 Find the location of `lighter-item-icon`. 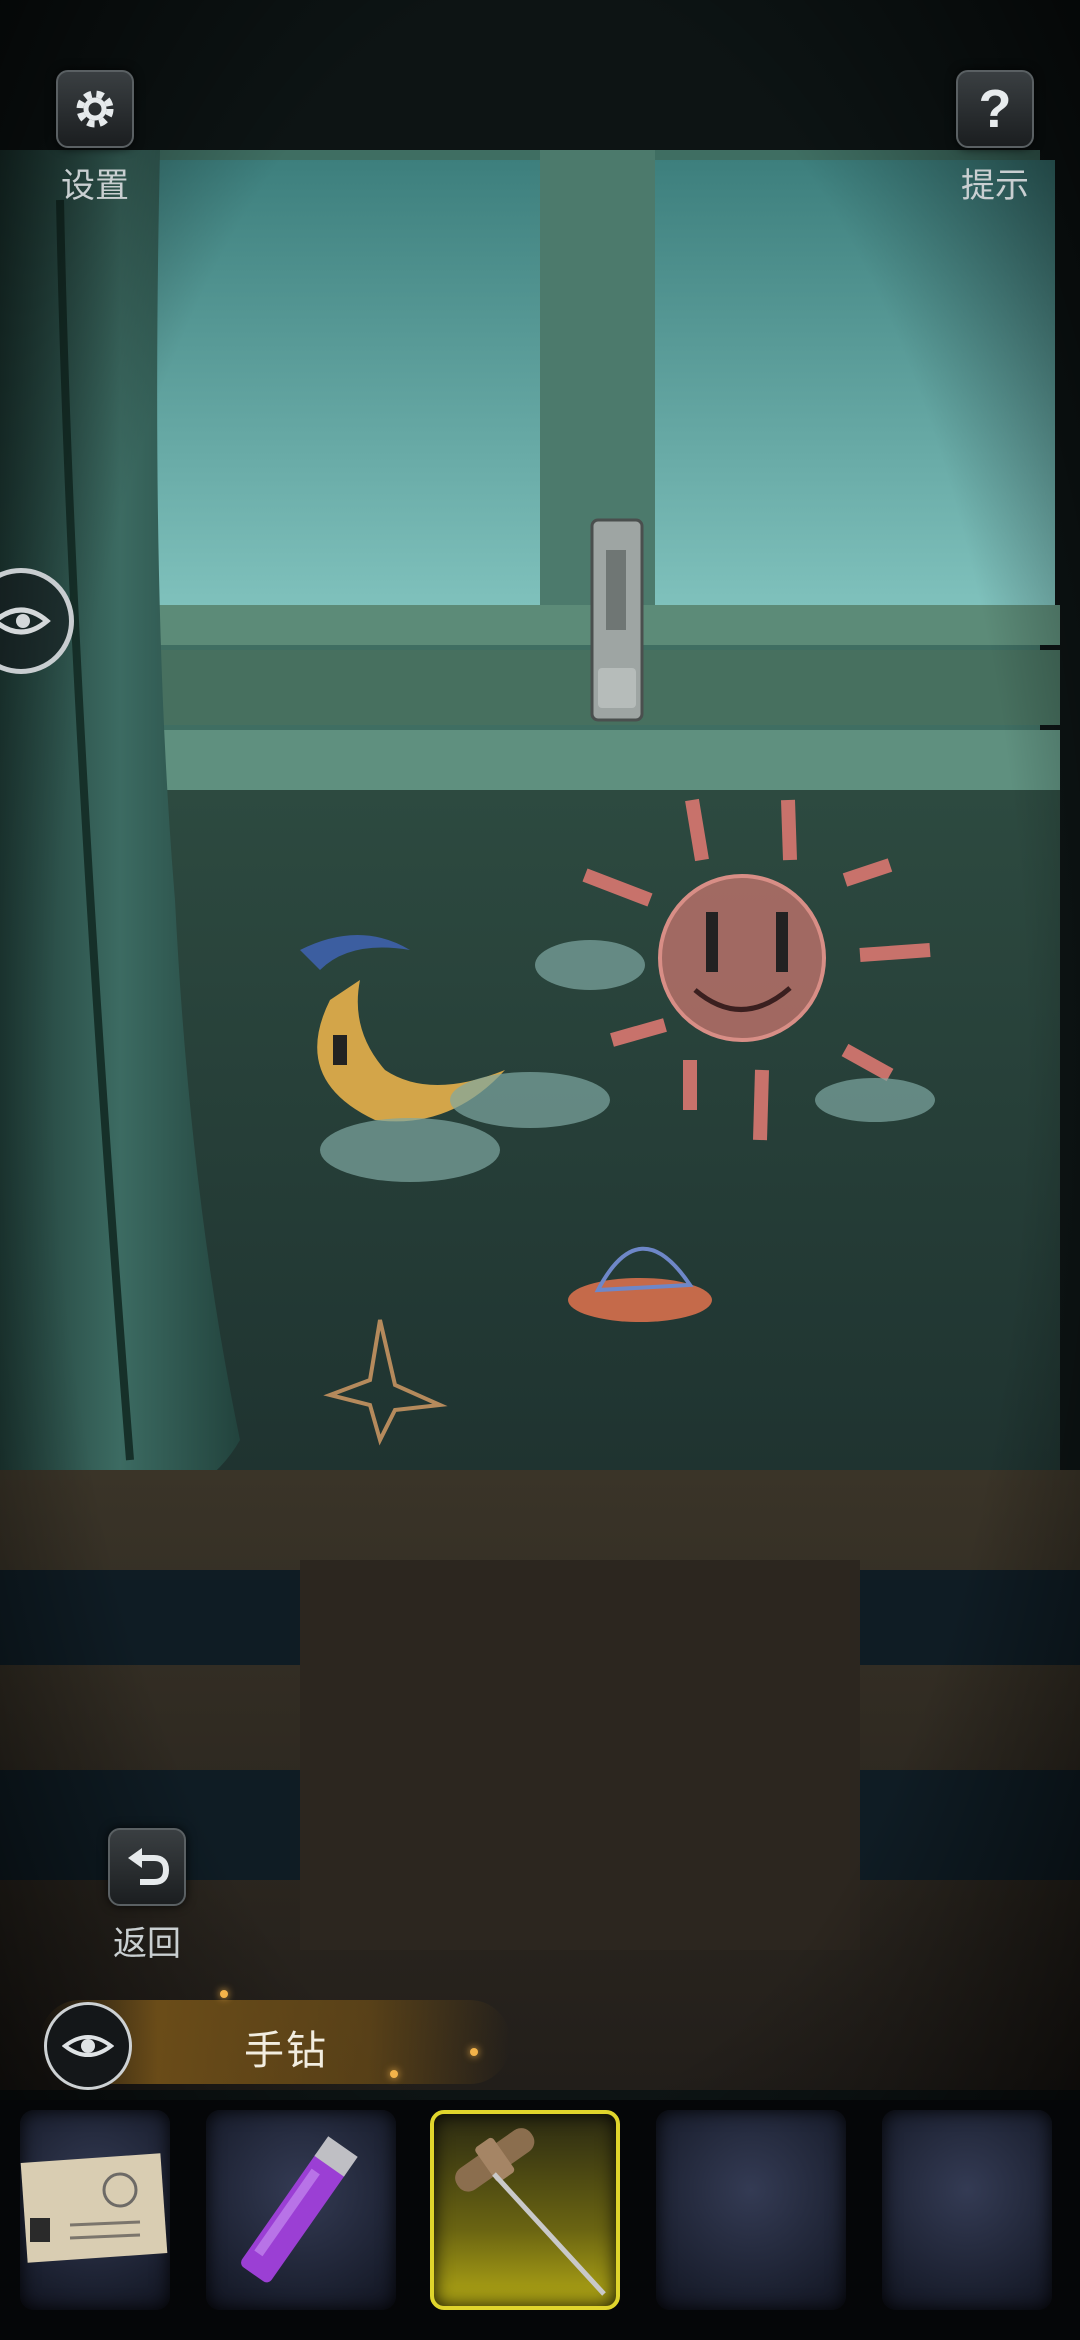

lighter-item-icon is located at coordinates (299, 2209).